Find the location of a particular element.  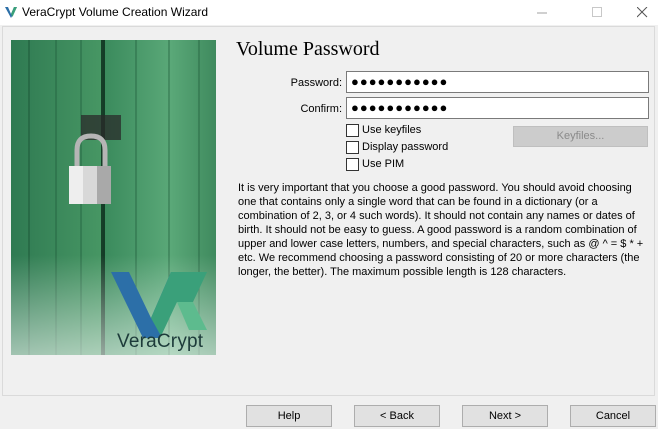

window-title: VeraCrypt Volume Creation Wizard is located at coordinates (115, 12).